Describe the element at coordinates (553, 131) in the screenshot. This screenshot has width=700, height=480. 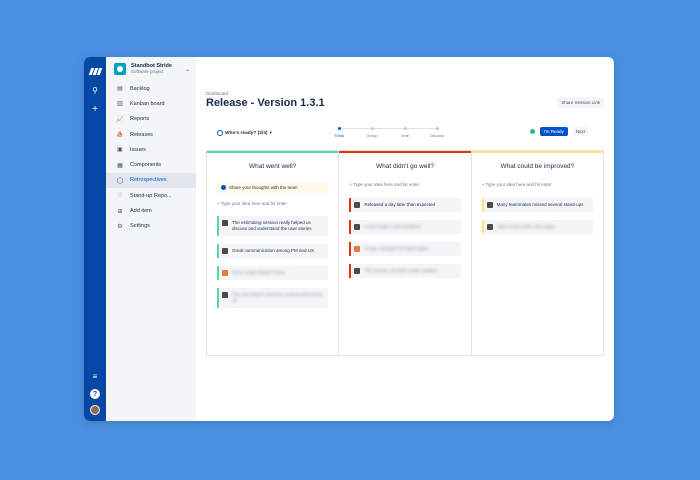
I see `im-ready-button: I'm Ready` at that location.